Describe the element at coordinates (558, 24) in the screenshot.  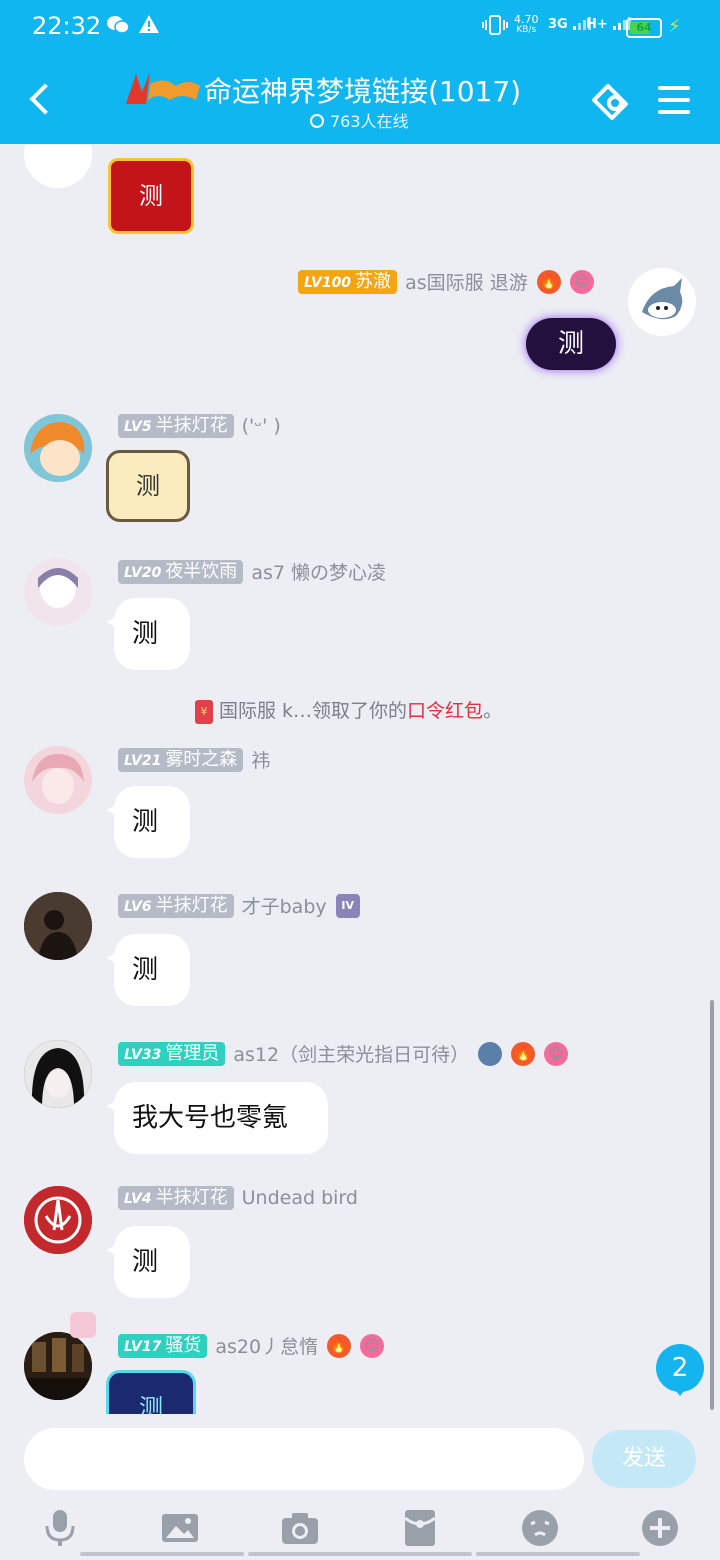
I see `signal-3g-label: 3G` at that location.